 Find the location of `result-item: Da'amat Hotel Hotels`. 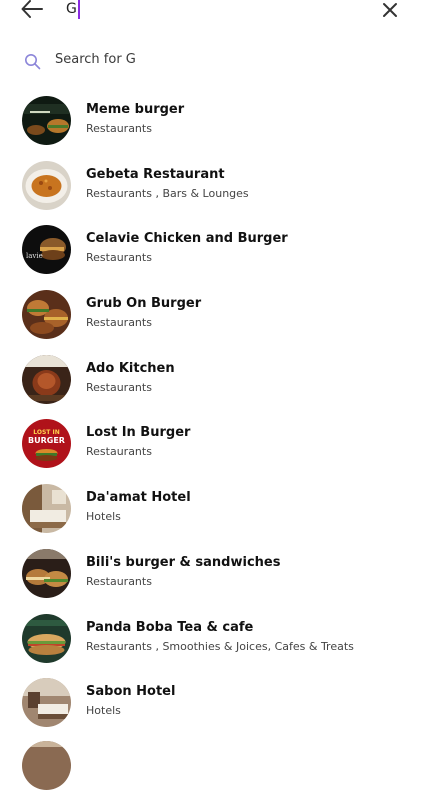

result-item: Da'amat Hotel Hotels is located at coordinates (211, 512).